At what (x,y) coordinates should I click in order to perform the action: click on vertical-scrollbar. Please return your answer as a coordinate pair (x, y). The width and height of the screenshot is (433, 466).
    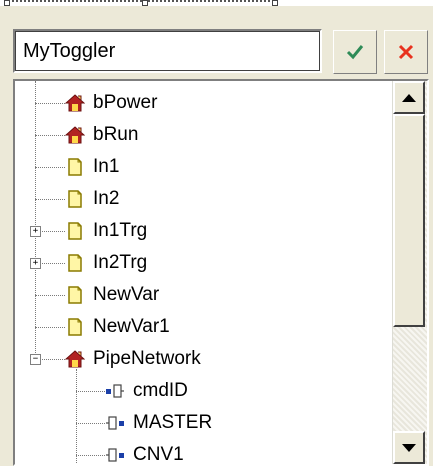
    Looking at the image, I should click on (409, 272).